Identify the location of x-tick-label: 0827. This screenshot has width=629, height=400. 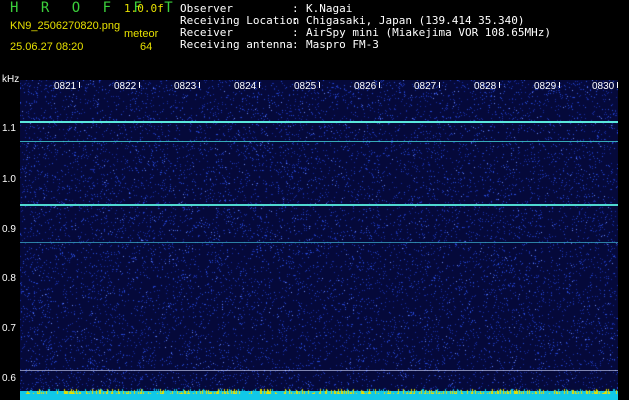
(425, 86).